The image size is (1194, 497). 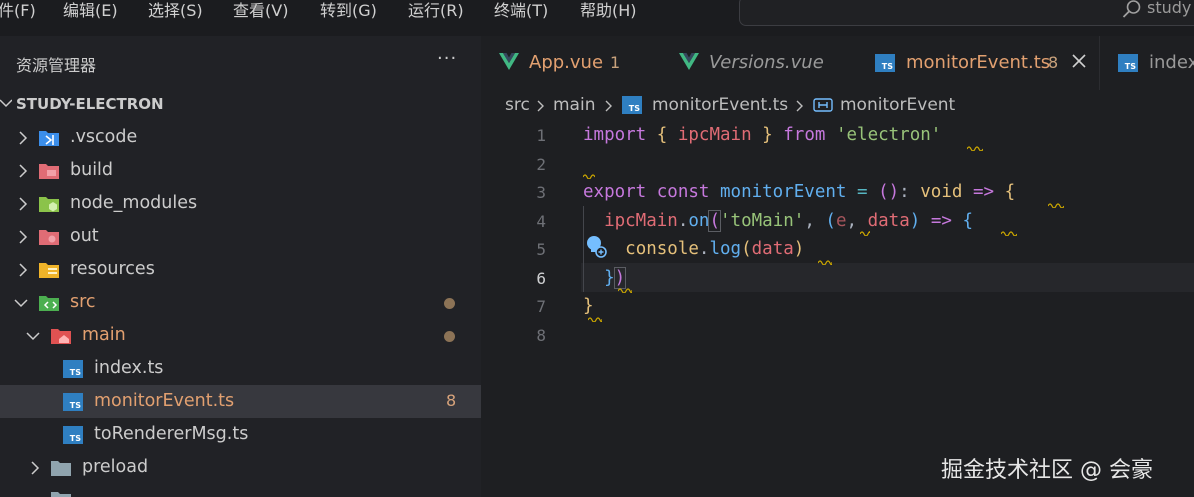 I want to click on menu-edit: 编辑(E), so click(x=90, y=12).